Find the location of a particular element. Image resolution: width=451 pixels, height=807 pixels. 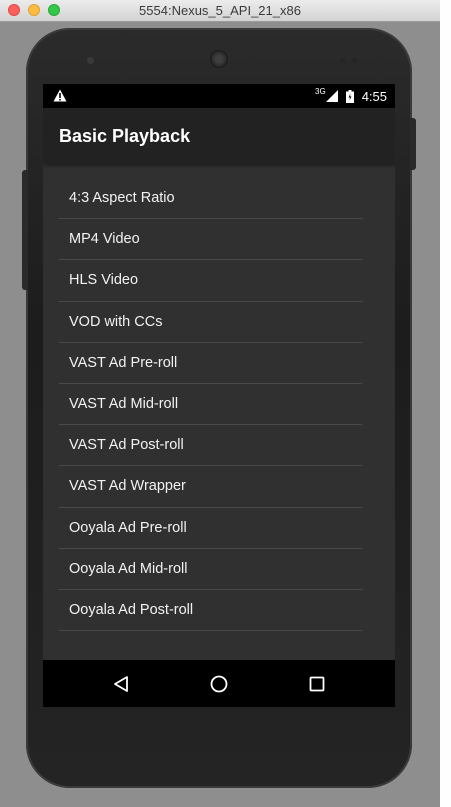

list-item: VAST Ad Wrapper is located at coordinates (210, 487).